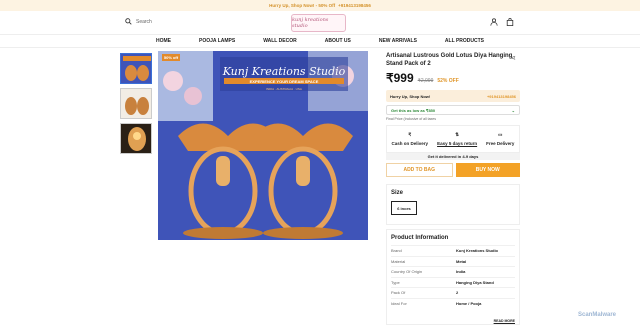 The height and width of the screenshot is (331, 640). Describe the element at coordinates (395, 282) in the screenshot. I see `info-key: Type` at that location.